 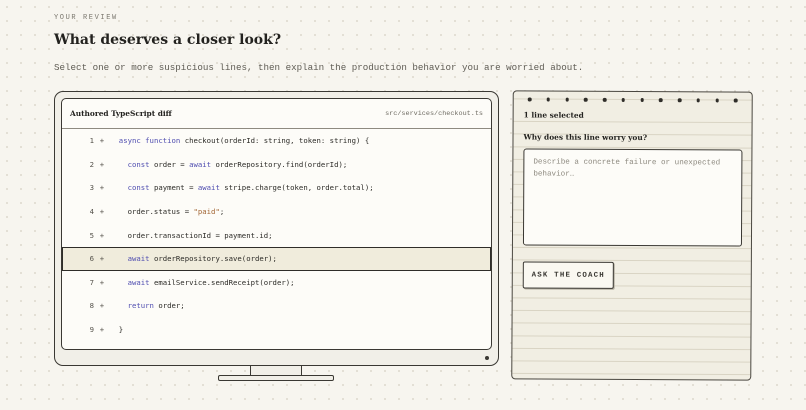 I want to click on file-path: src/services/checkout.ts, so click(x=434, y=113).